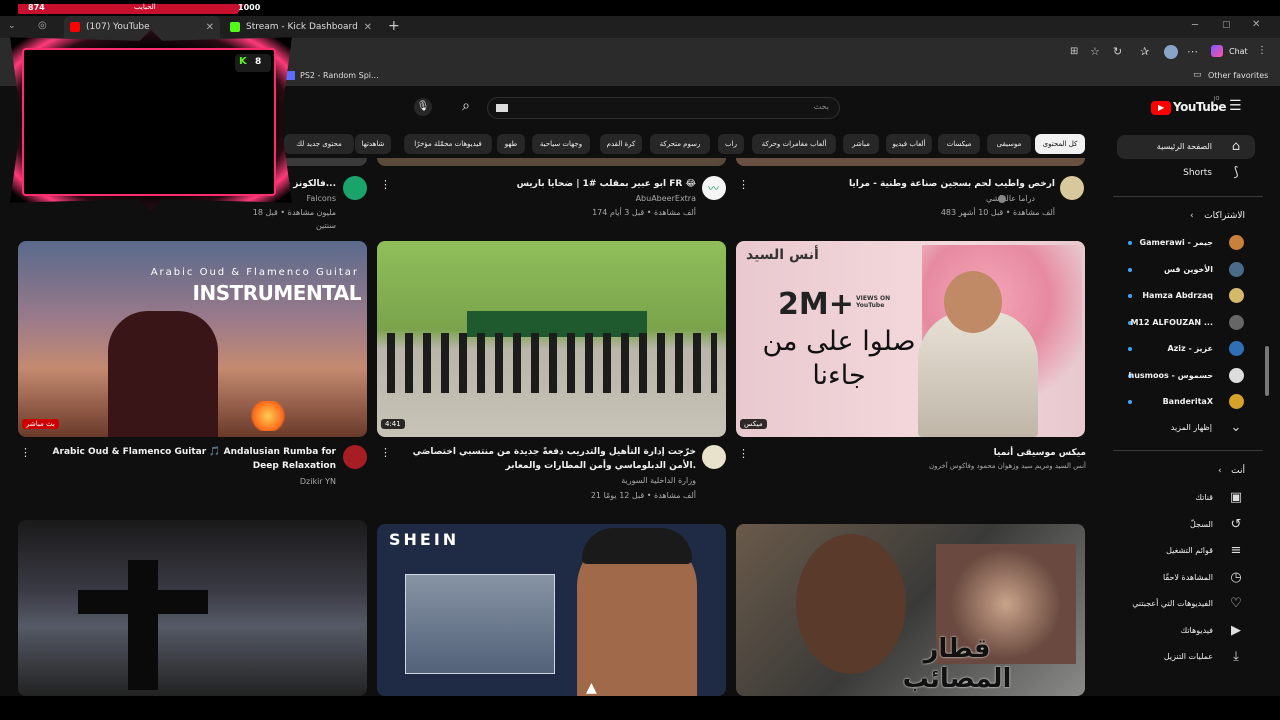  Describe the element at coordinates (907, 198) in the screenshot. I see `channel-name: دراما عالماشي` at that location.